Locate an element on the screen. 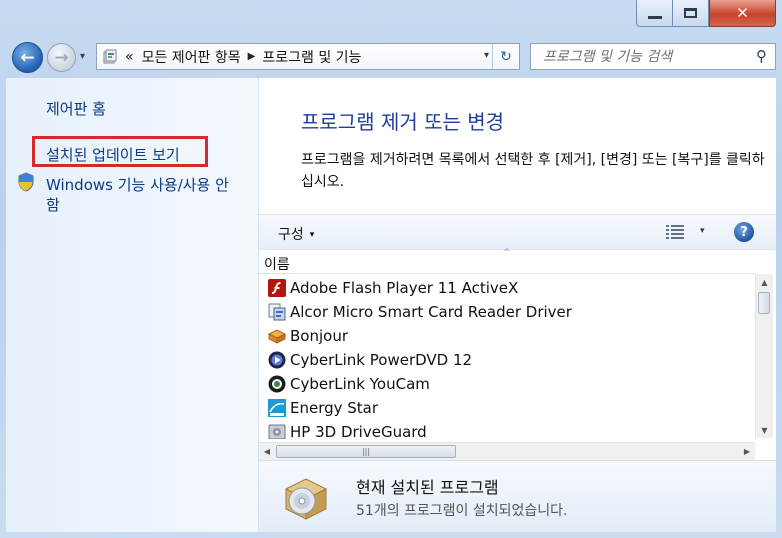  close-button: ✕ is located at coordinates (742, 13).